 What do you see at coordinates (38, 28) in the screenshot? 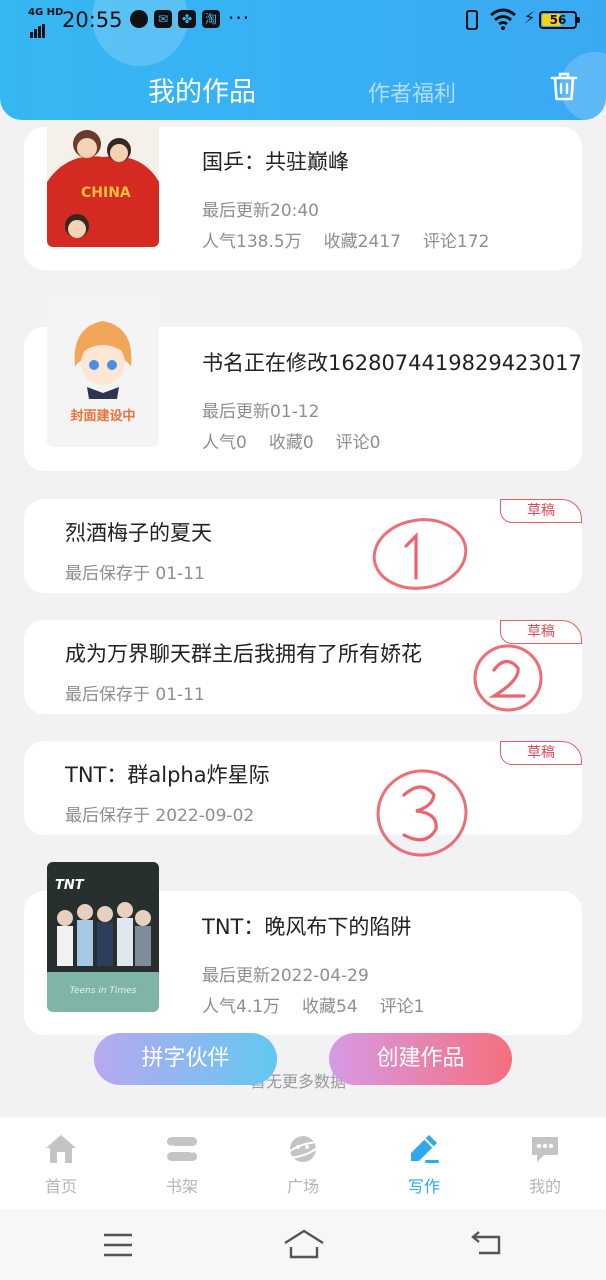
I see `signal-icon` at bounding box center [38, 28].